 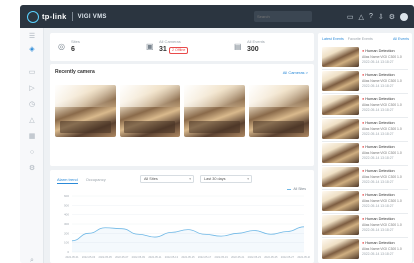 I want to click on stat-cameras: ▣ All Cameras 31 2 Offline, so click(x=182, y=47).